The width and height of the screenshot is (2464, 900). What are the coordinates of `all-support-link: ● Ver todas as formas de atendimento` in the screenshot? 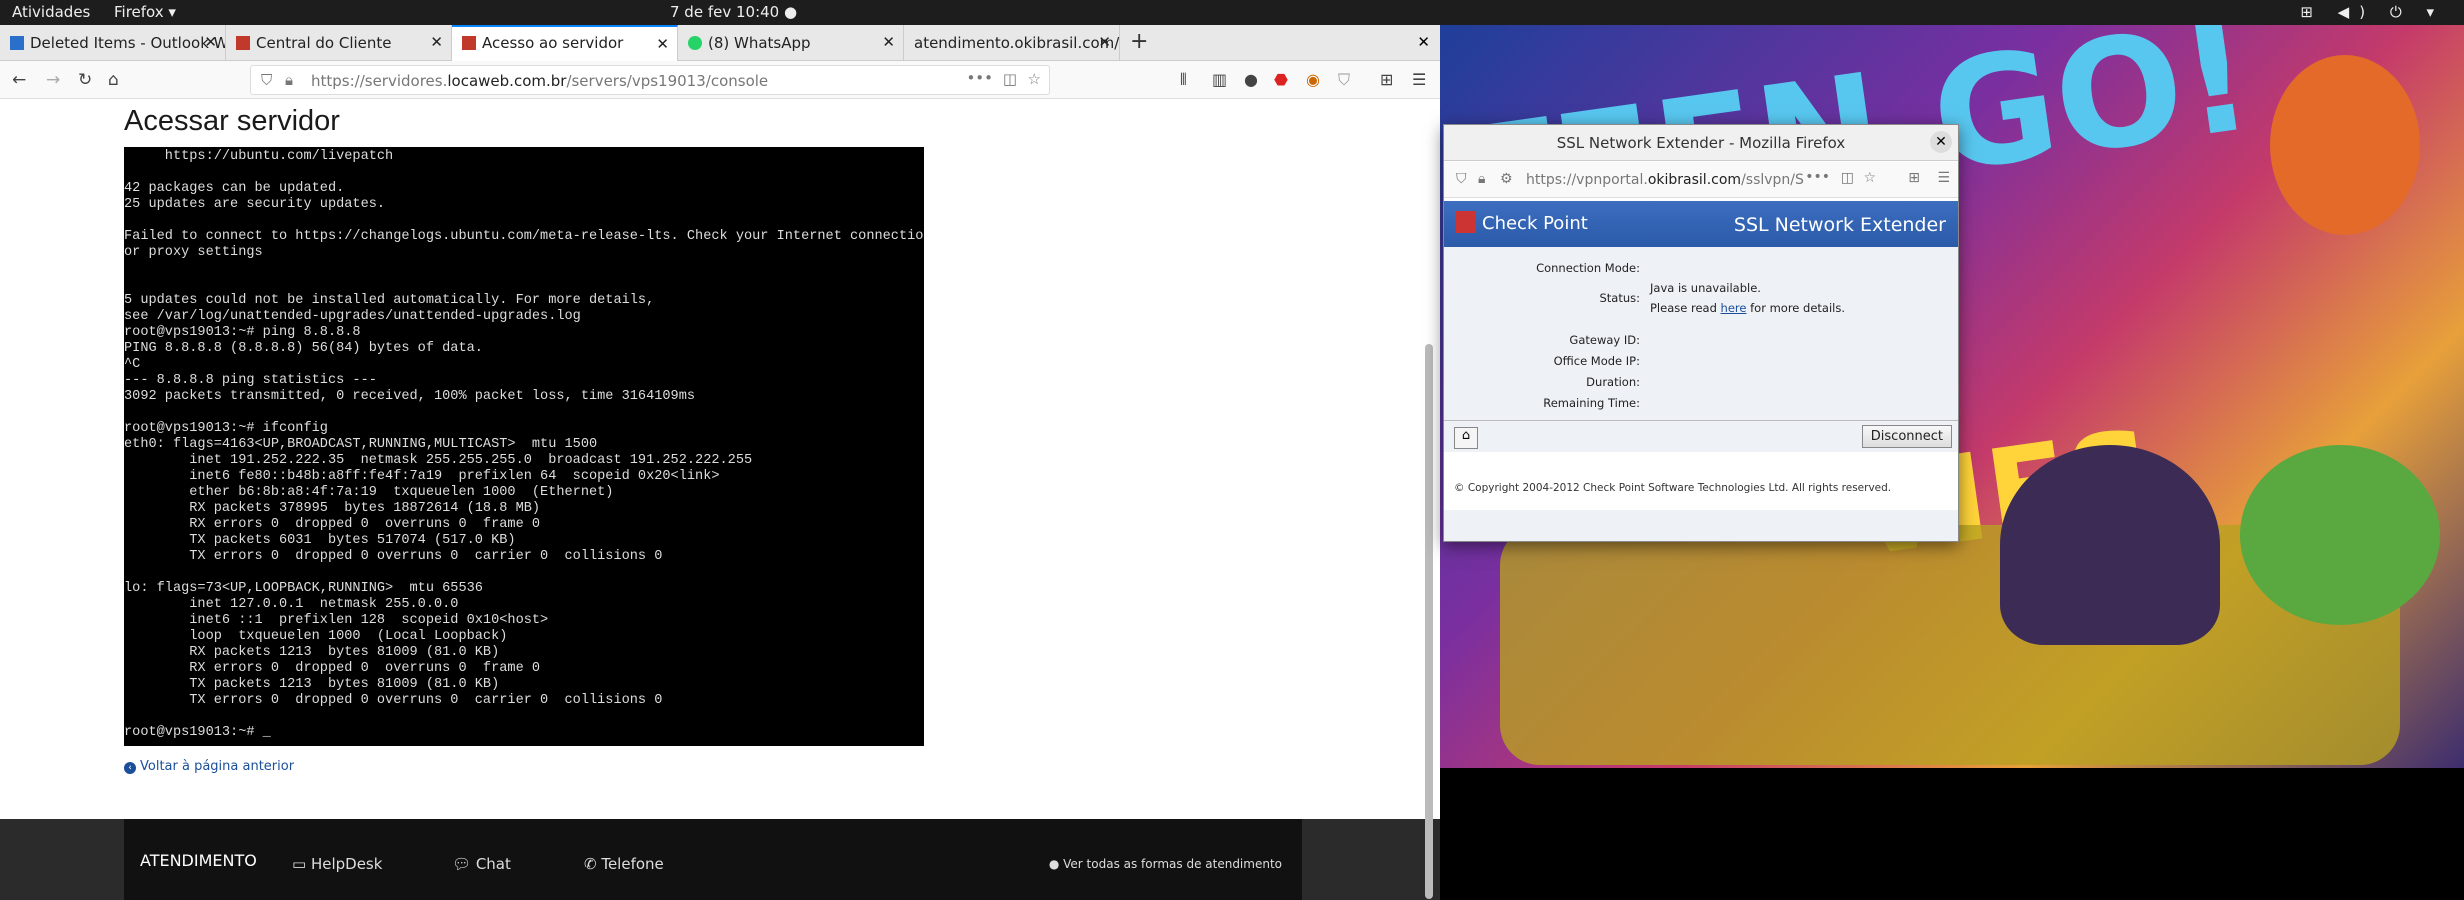 It's located at (1165, 864).